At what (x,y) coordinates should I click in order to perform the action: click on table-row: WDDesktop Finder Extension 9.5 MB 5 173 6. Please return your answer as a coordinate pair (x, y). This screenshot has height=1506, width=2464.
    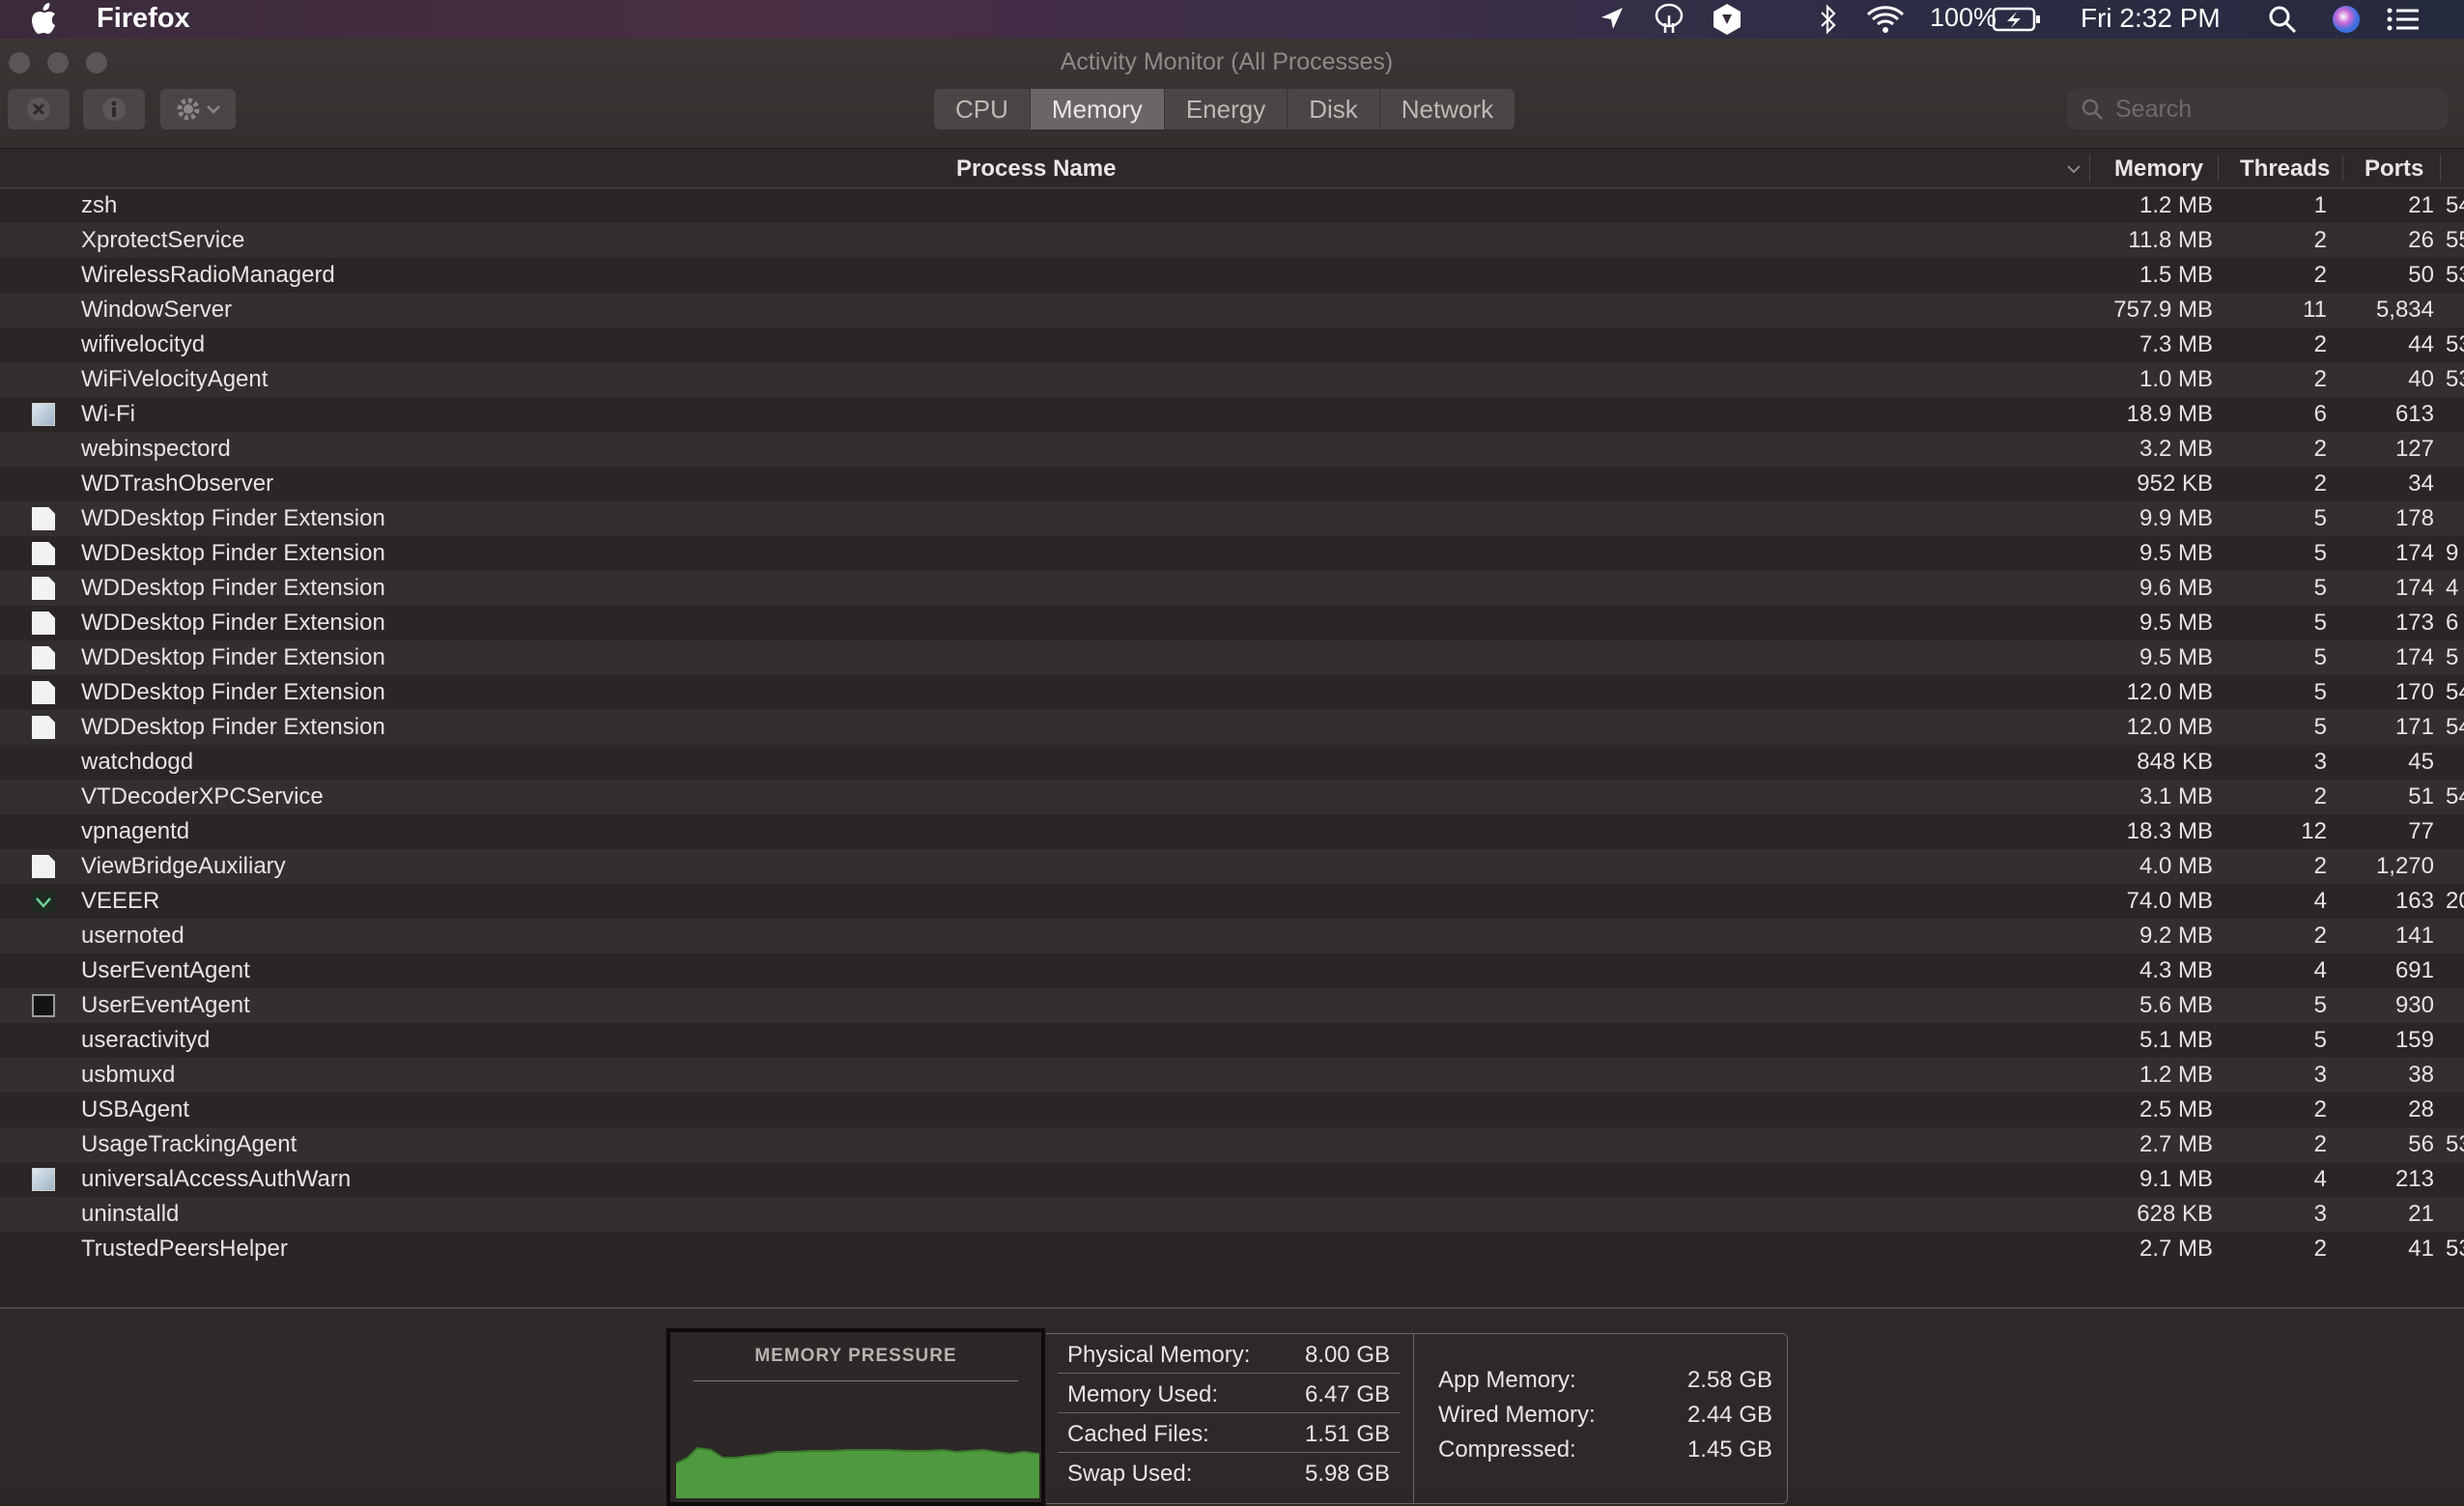
    Looking at the image, I should click on (1232, 623).